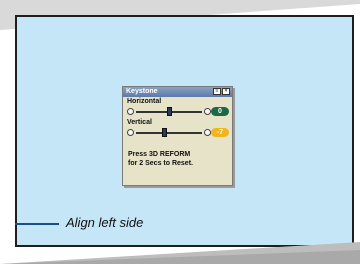  I want to click on background-stripe-bottom, so click(180, 253).